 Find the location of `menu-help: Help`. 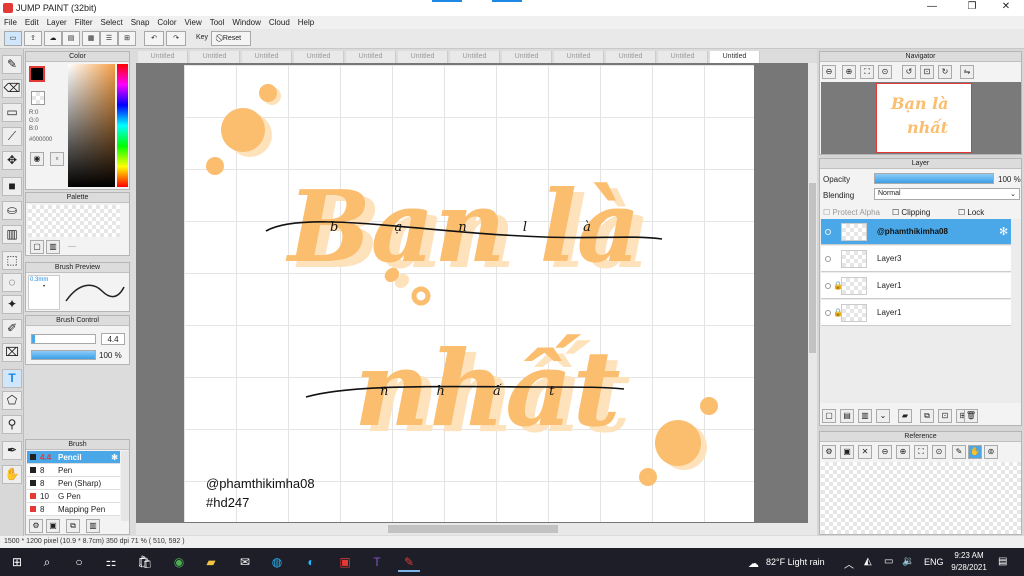

menu-help: Help is located at coordinates (306, 21).